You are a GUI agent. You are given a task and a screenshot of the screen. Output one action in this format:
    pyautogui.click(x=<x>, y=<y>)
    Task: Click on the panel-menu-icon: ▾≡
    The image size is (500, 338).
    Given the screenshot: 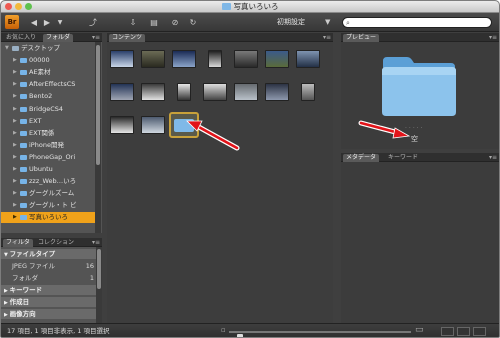 What is the action you would take?
    pyautogui.click(x=96, y=38)
    